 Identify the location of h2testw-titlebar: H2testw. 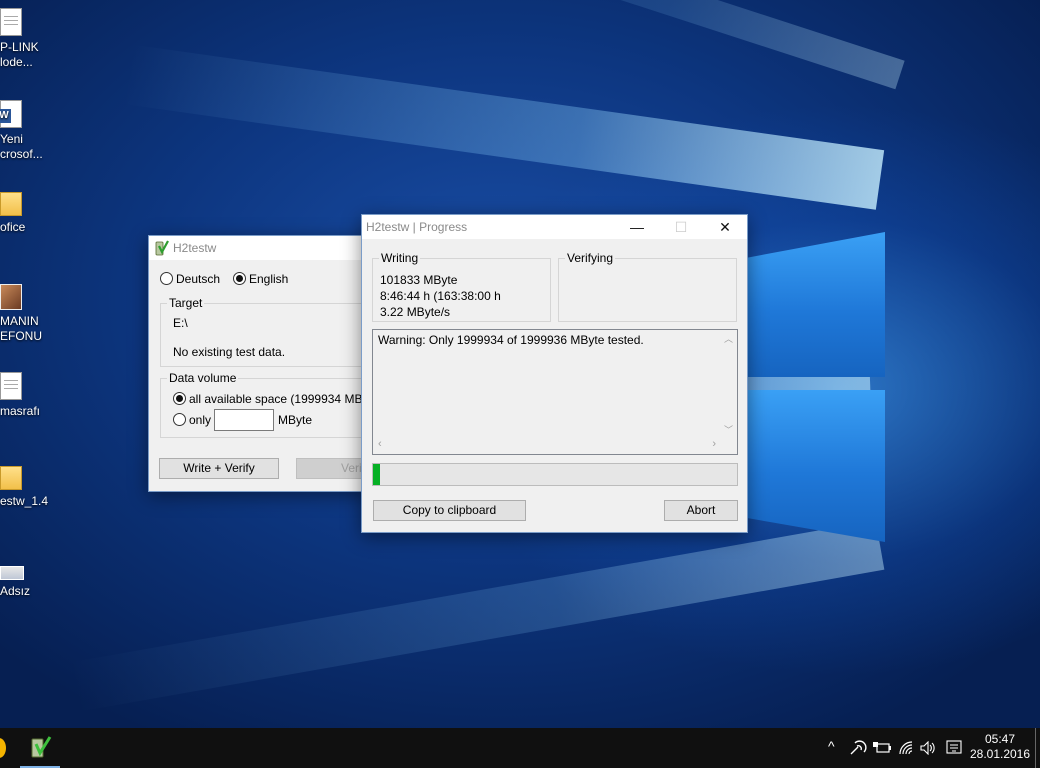
(260, 248).